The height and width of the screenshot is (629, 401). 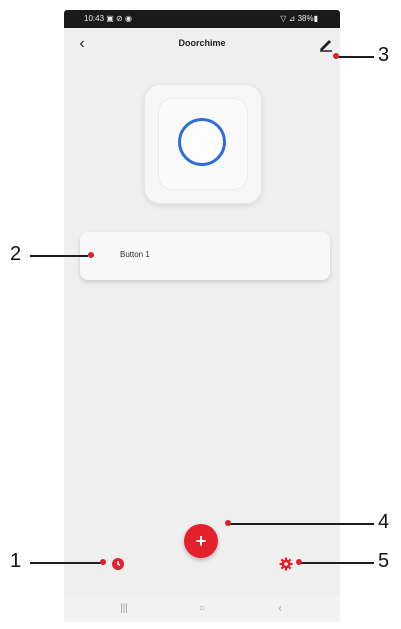 I want to click on page-title: Doorchime, so click(x=202, y=43).